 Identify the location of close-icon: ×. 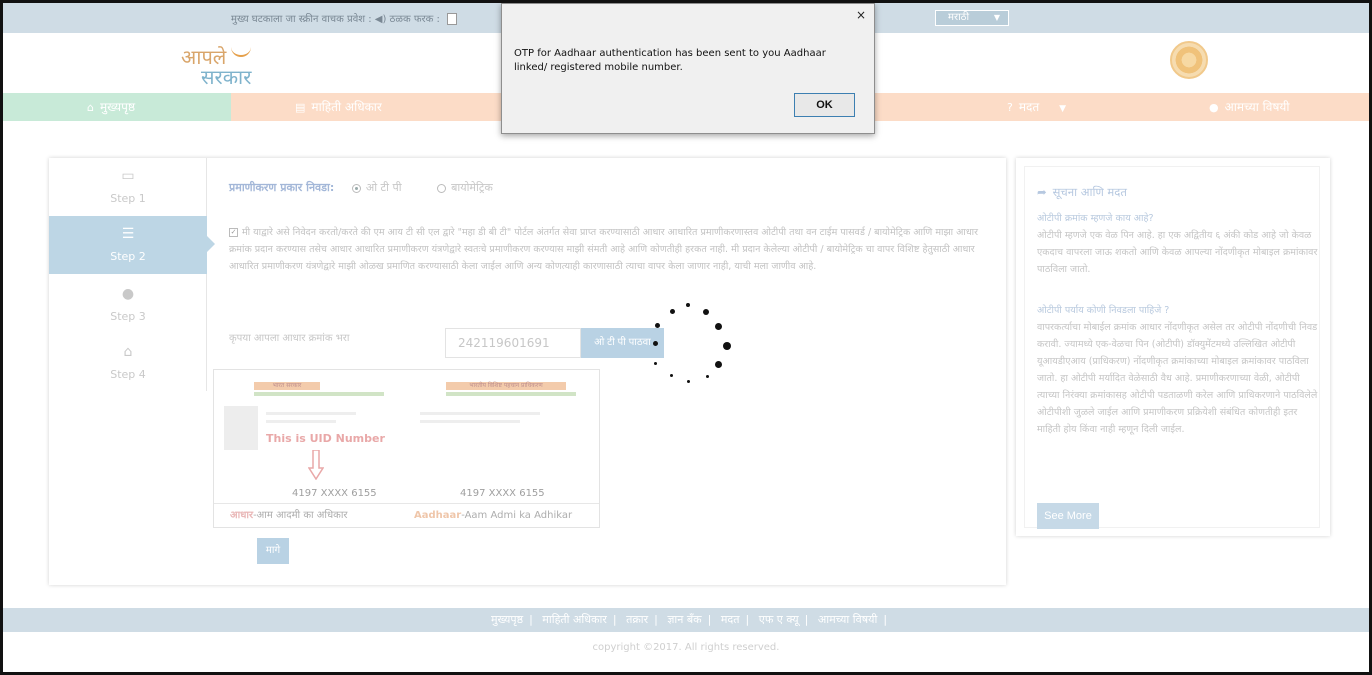
(861, 15).